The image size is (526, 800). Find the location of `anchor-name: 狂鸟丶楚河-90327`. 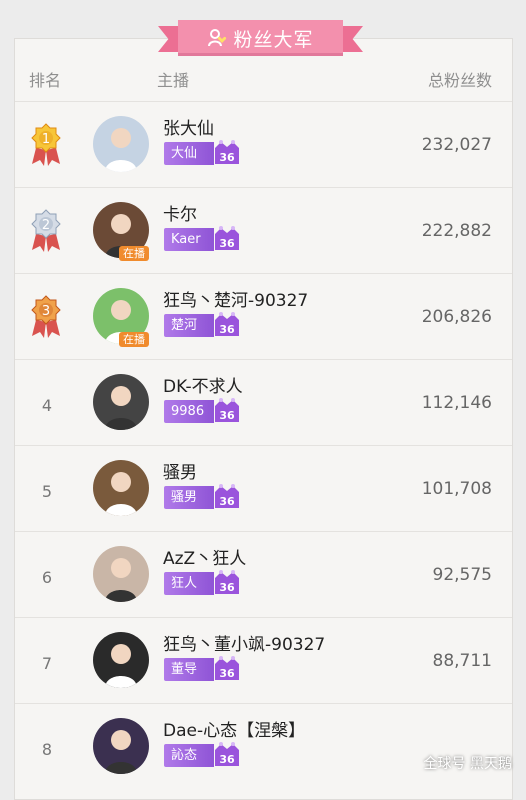

anchor-name: 狂鸟丶楚河-90327 is located at coordinates (235, 298).